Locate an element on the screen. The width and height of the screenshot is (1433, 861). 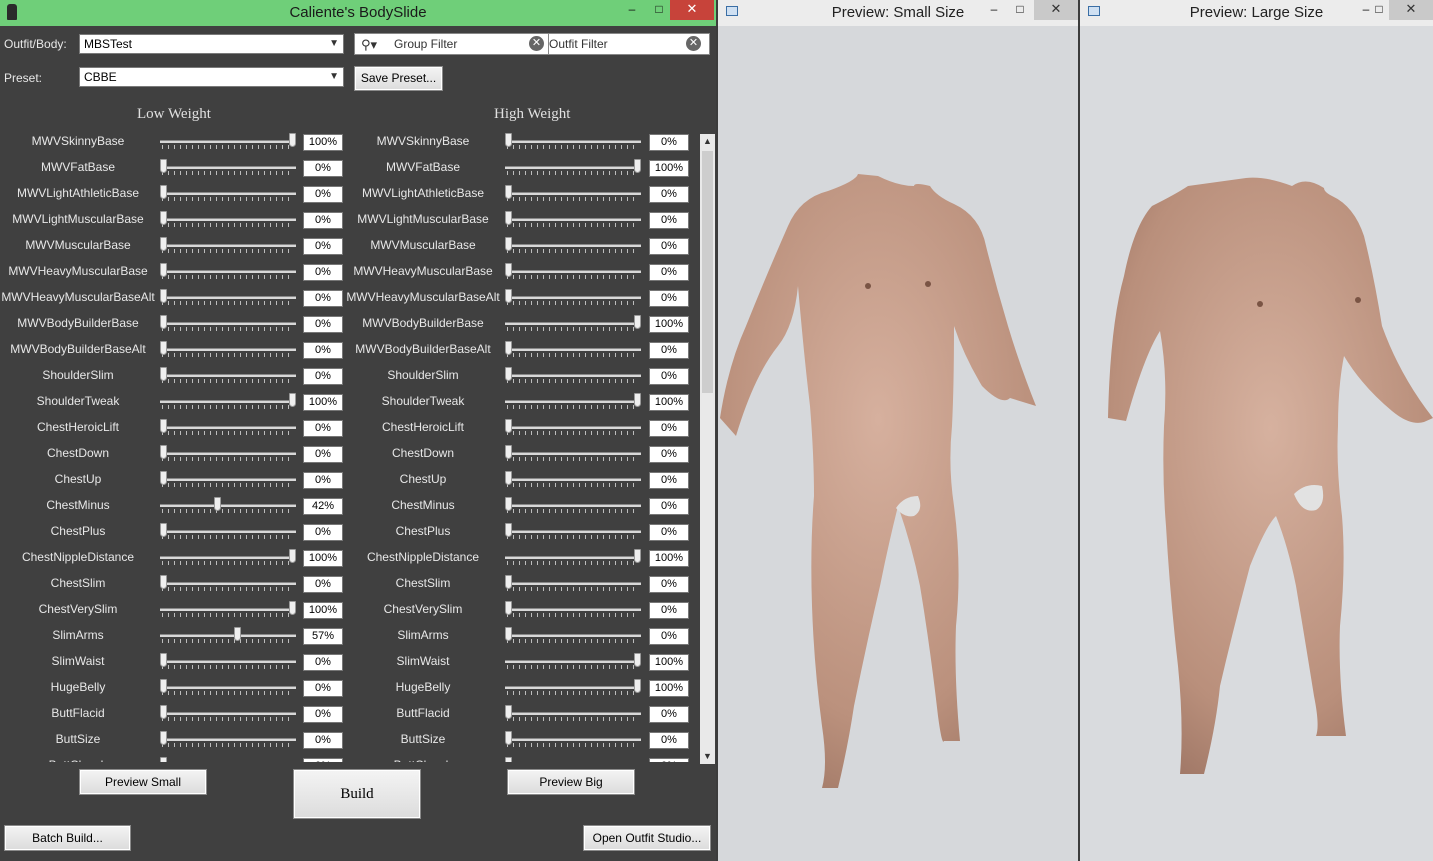
preview-small-button: Preview Small is located at coordinates (143, 782).